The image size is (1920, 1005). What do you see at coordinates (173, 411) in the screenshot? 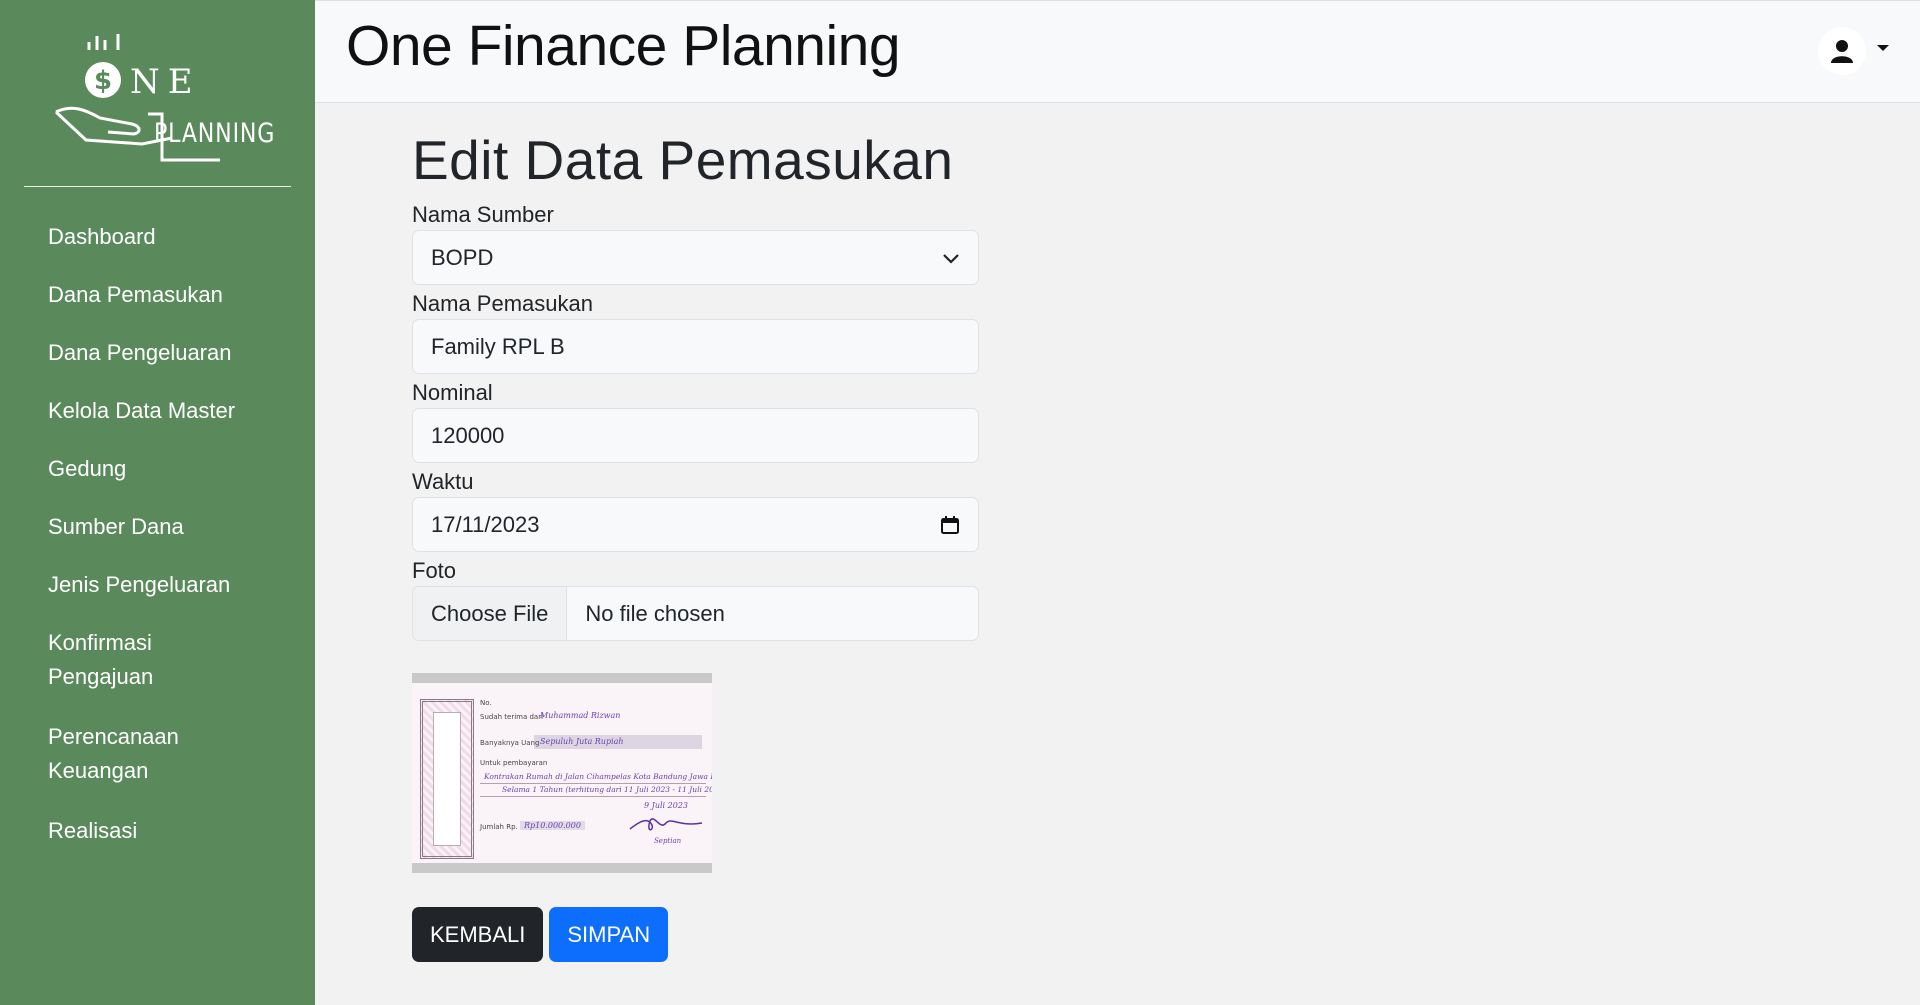
I see `sidebar-item-kelola-data-master: Kelola Data Master` at bounding box center [173, 411].